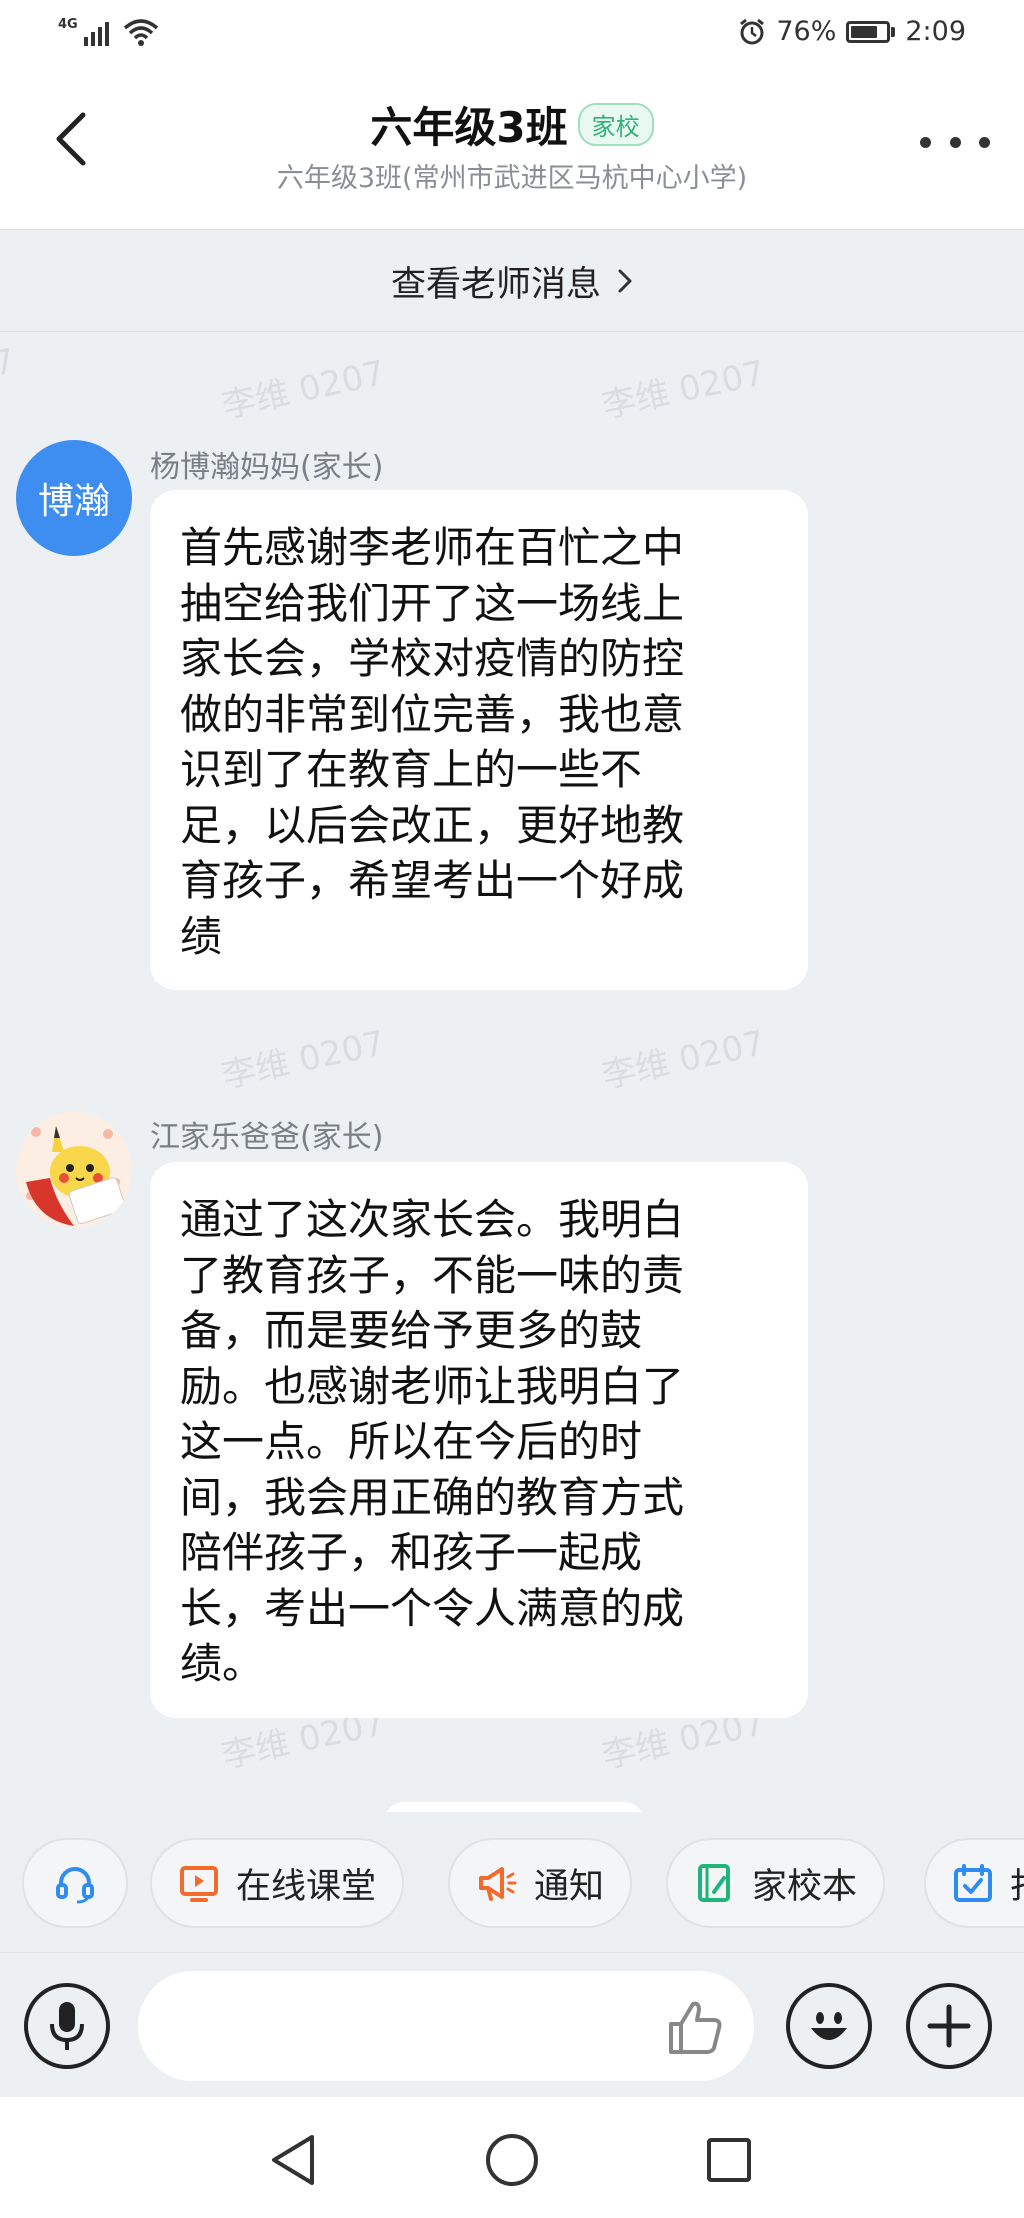 This screenshot has width=1024, height=2218. What do you see at coordinates (615, 124) in the screenshot?
I see `group-type-badge: 家校` at bounding box center [615, 124].